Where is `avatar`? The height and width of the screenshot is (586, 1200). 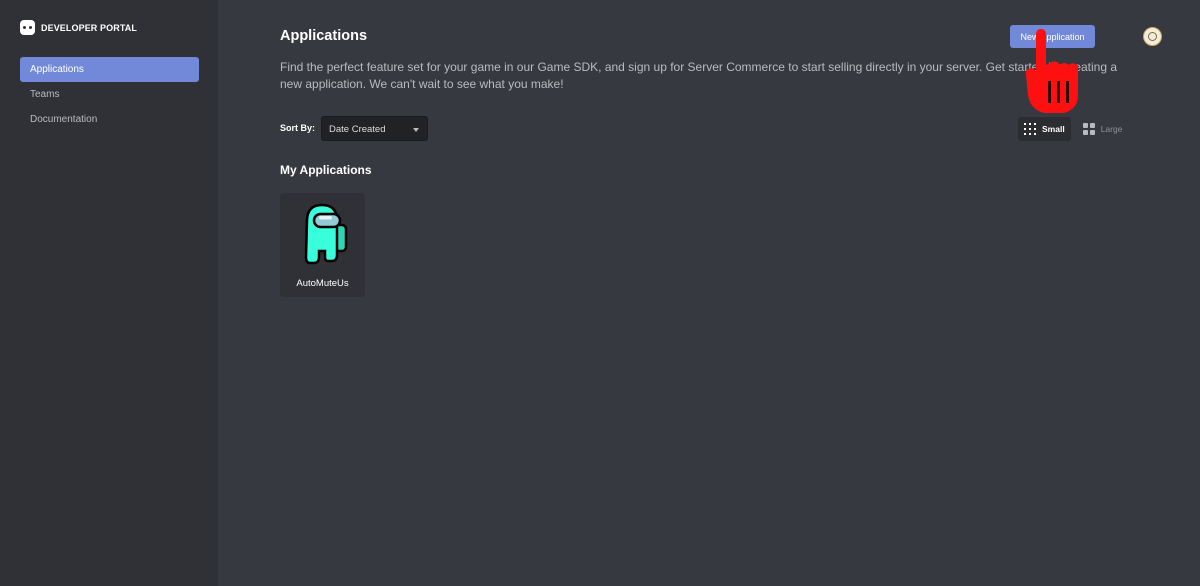 avatar is located at coordinates (1152, 36).